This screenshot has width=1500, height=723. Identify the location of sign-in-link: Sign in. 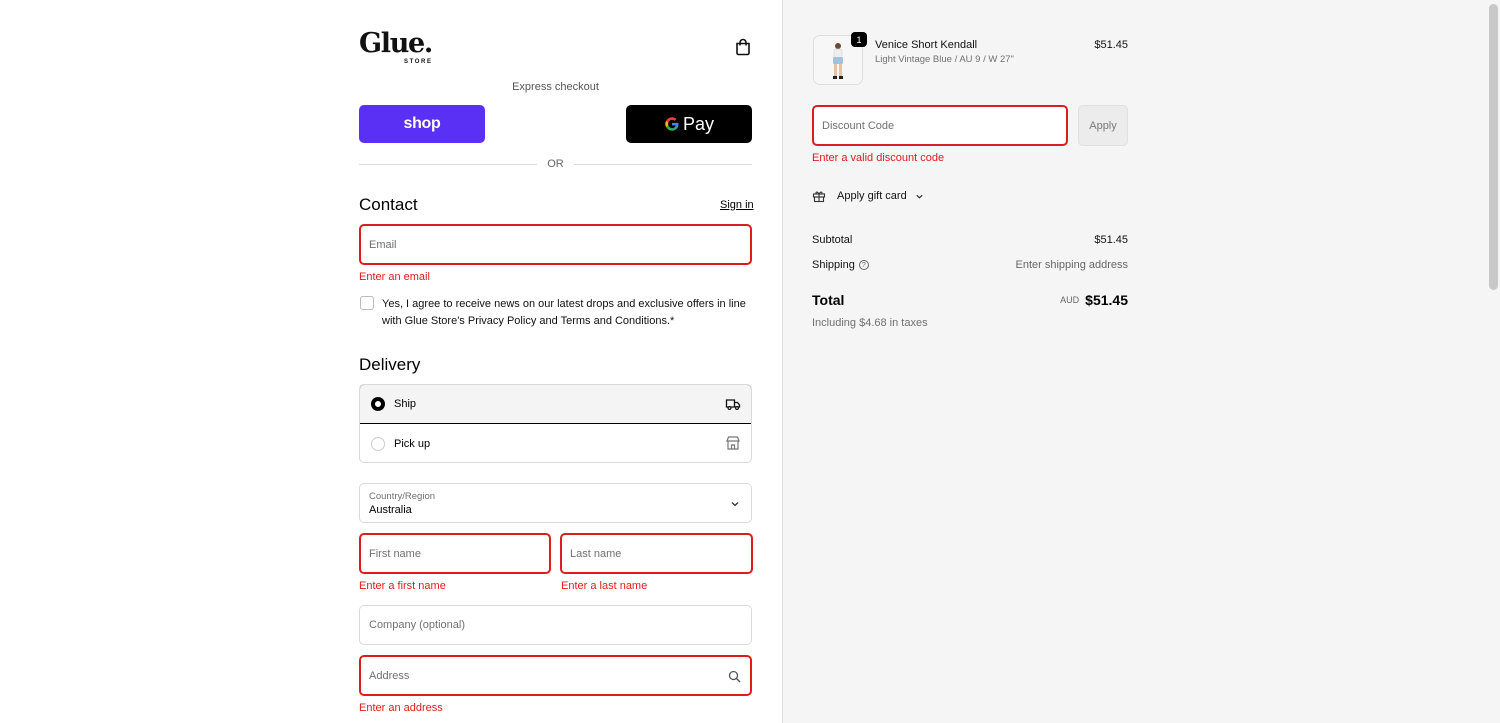
(737, 205).